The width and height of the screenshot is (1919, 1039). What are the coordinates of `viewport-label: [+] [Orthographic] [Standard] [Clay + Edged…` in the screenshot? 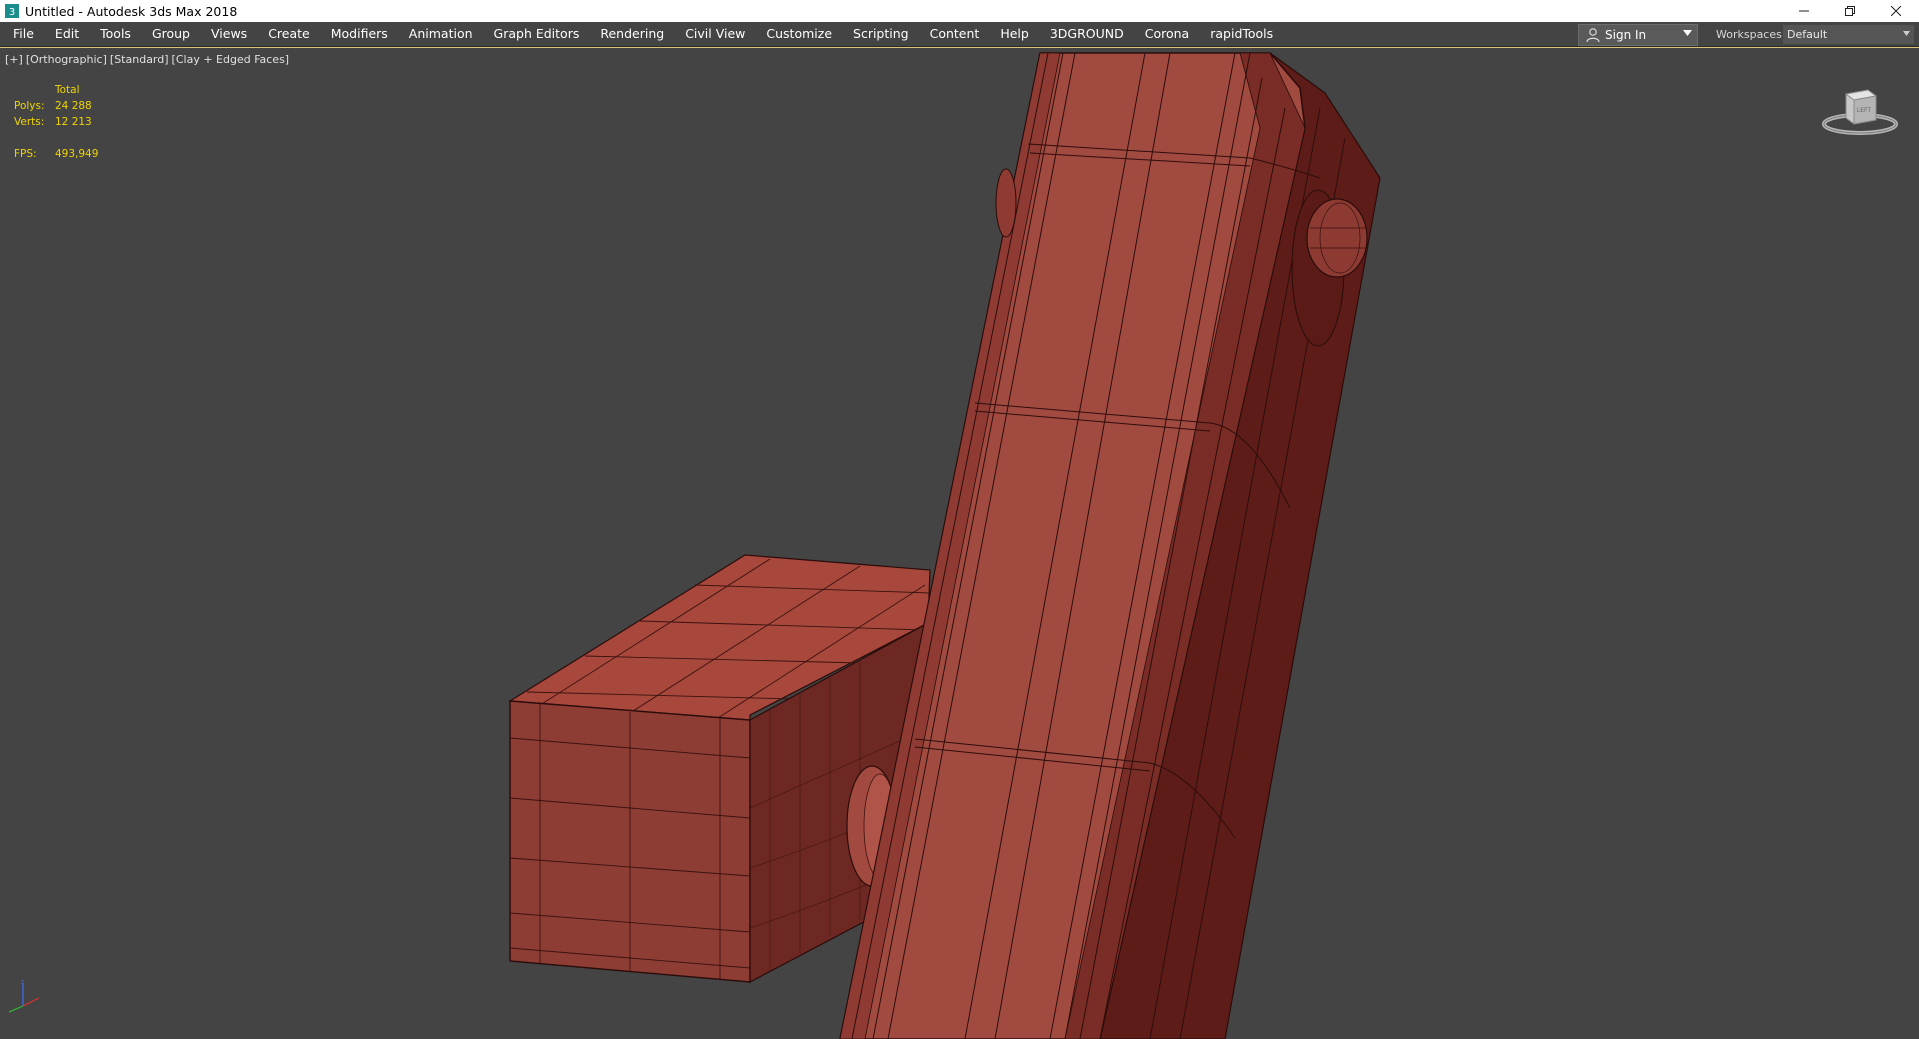 It's located at (148, 59).